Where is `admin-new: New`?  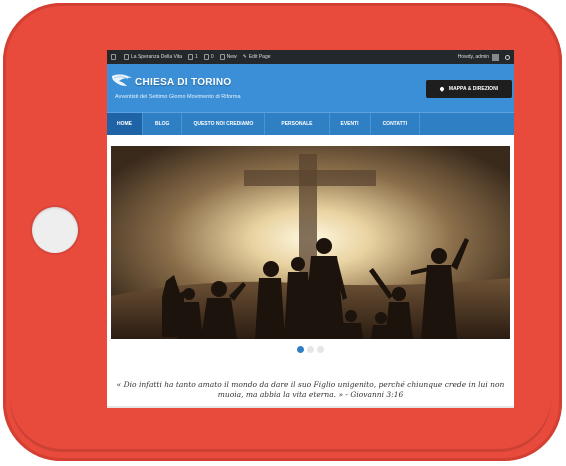
admin-new: New is located at coordinates (228, 57).